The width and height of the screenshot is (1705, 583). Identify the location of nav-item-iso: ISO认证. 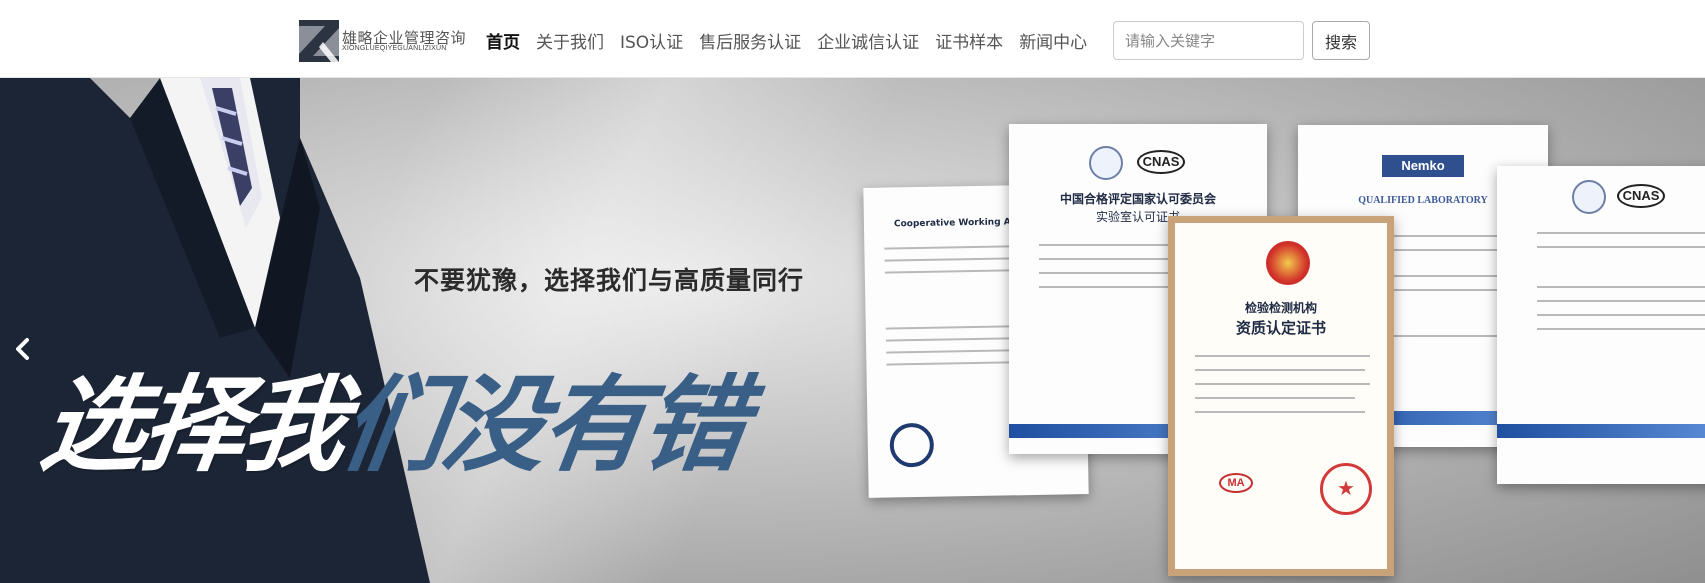
(651, 40).